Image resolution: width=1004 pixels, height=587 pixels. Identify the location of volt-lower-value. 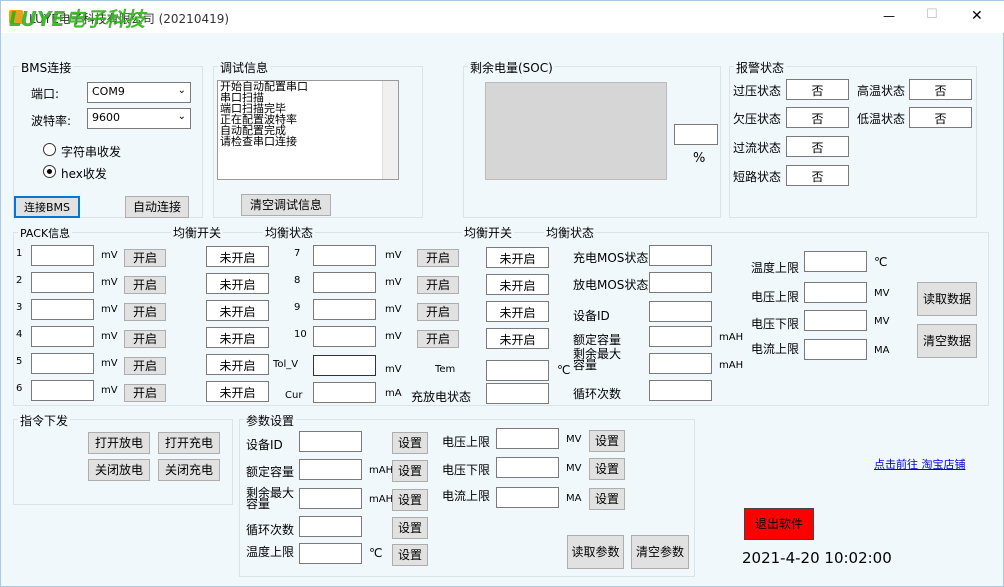
(835, 320).